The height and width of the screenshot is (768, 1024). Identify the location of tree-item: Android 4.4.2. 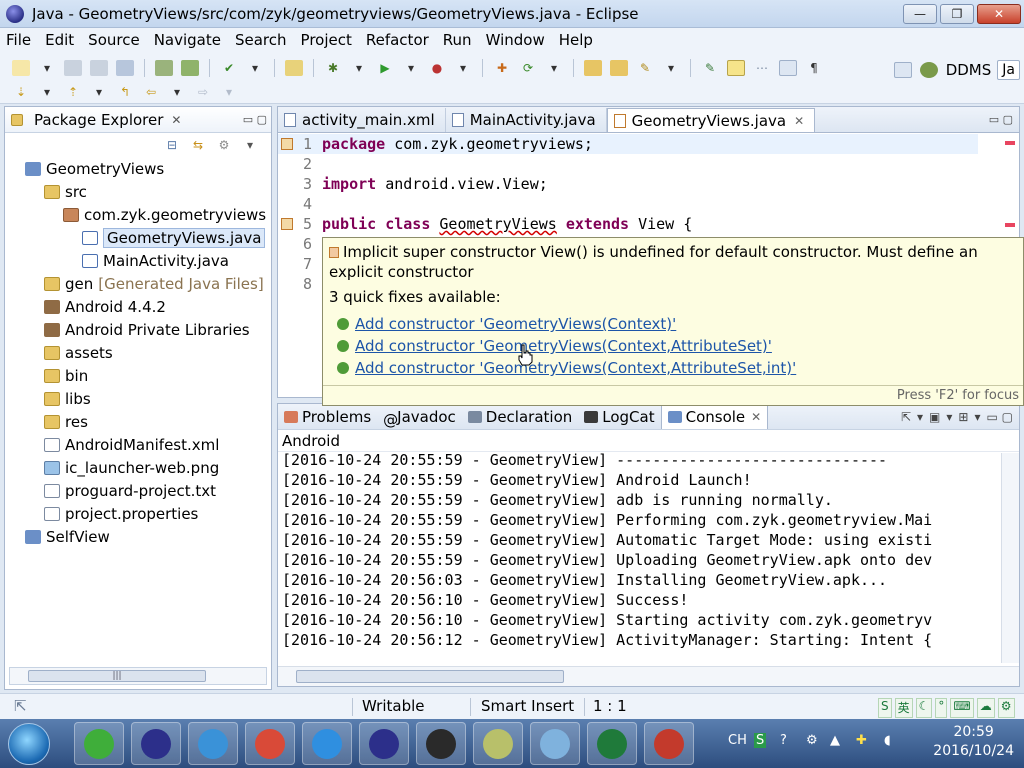
(105, 307).